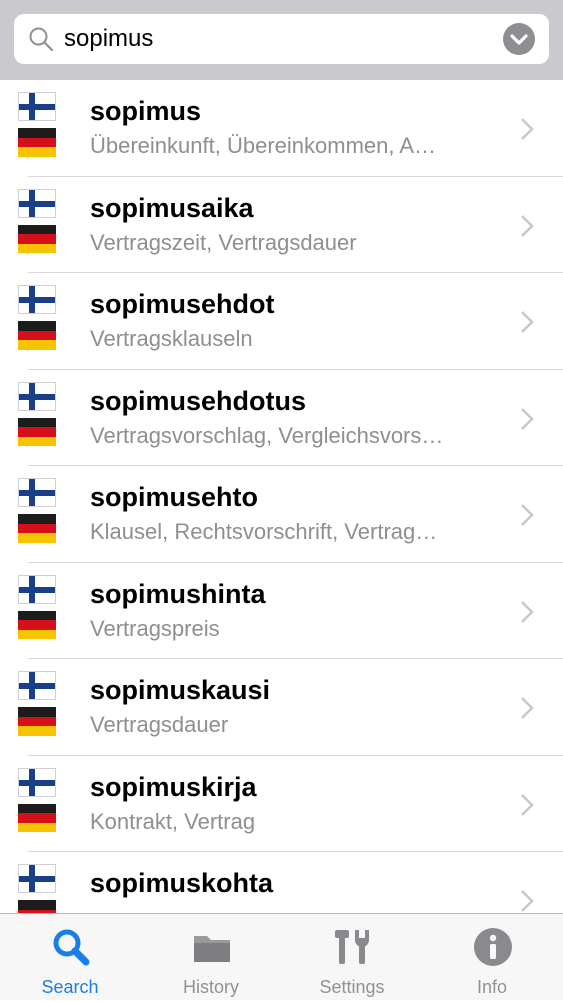 Image resolution: width=563 pixels, height=1001 pixels. I want to click on term: sopimusehto, so click(174, 497).